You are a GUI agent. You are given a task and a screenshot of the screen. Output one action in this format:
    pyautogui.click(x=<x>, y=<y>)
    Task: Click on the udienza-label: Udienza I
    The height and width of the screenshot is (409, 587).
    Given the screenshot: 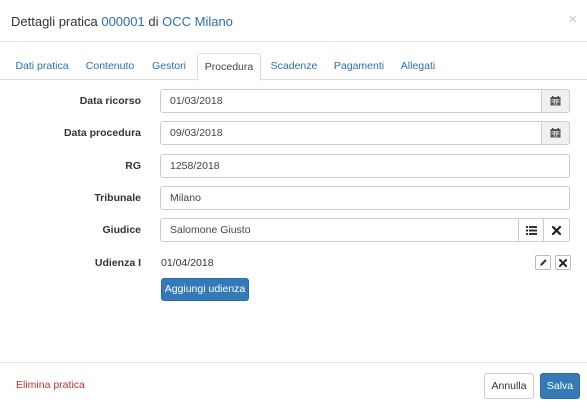 What is the action you would take?
    pyautogui.click(x=117, y=263)
    